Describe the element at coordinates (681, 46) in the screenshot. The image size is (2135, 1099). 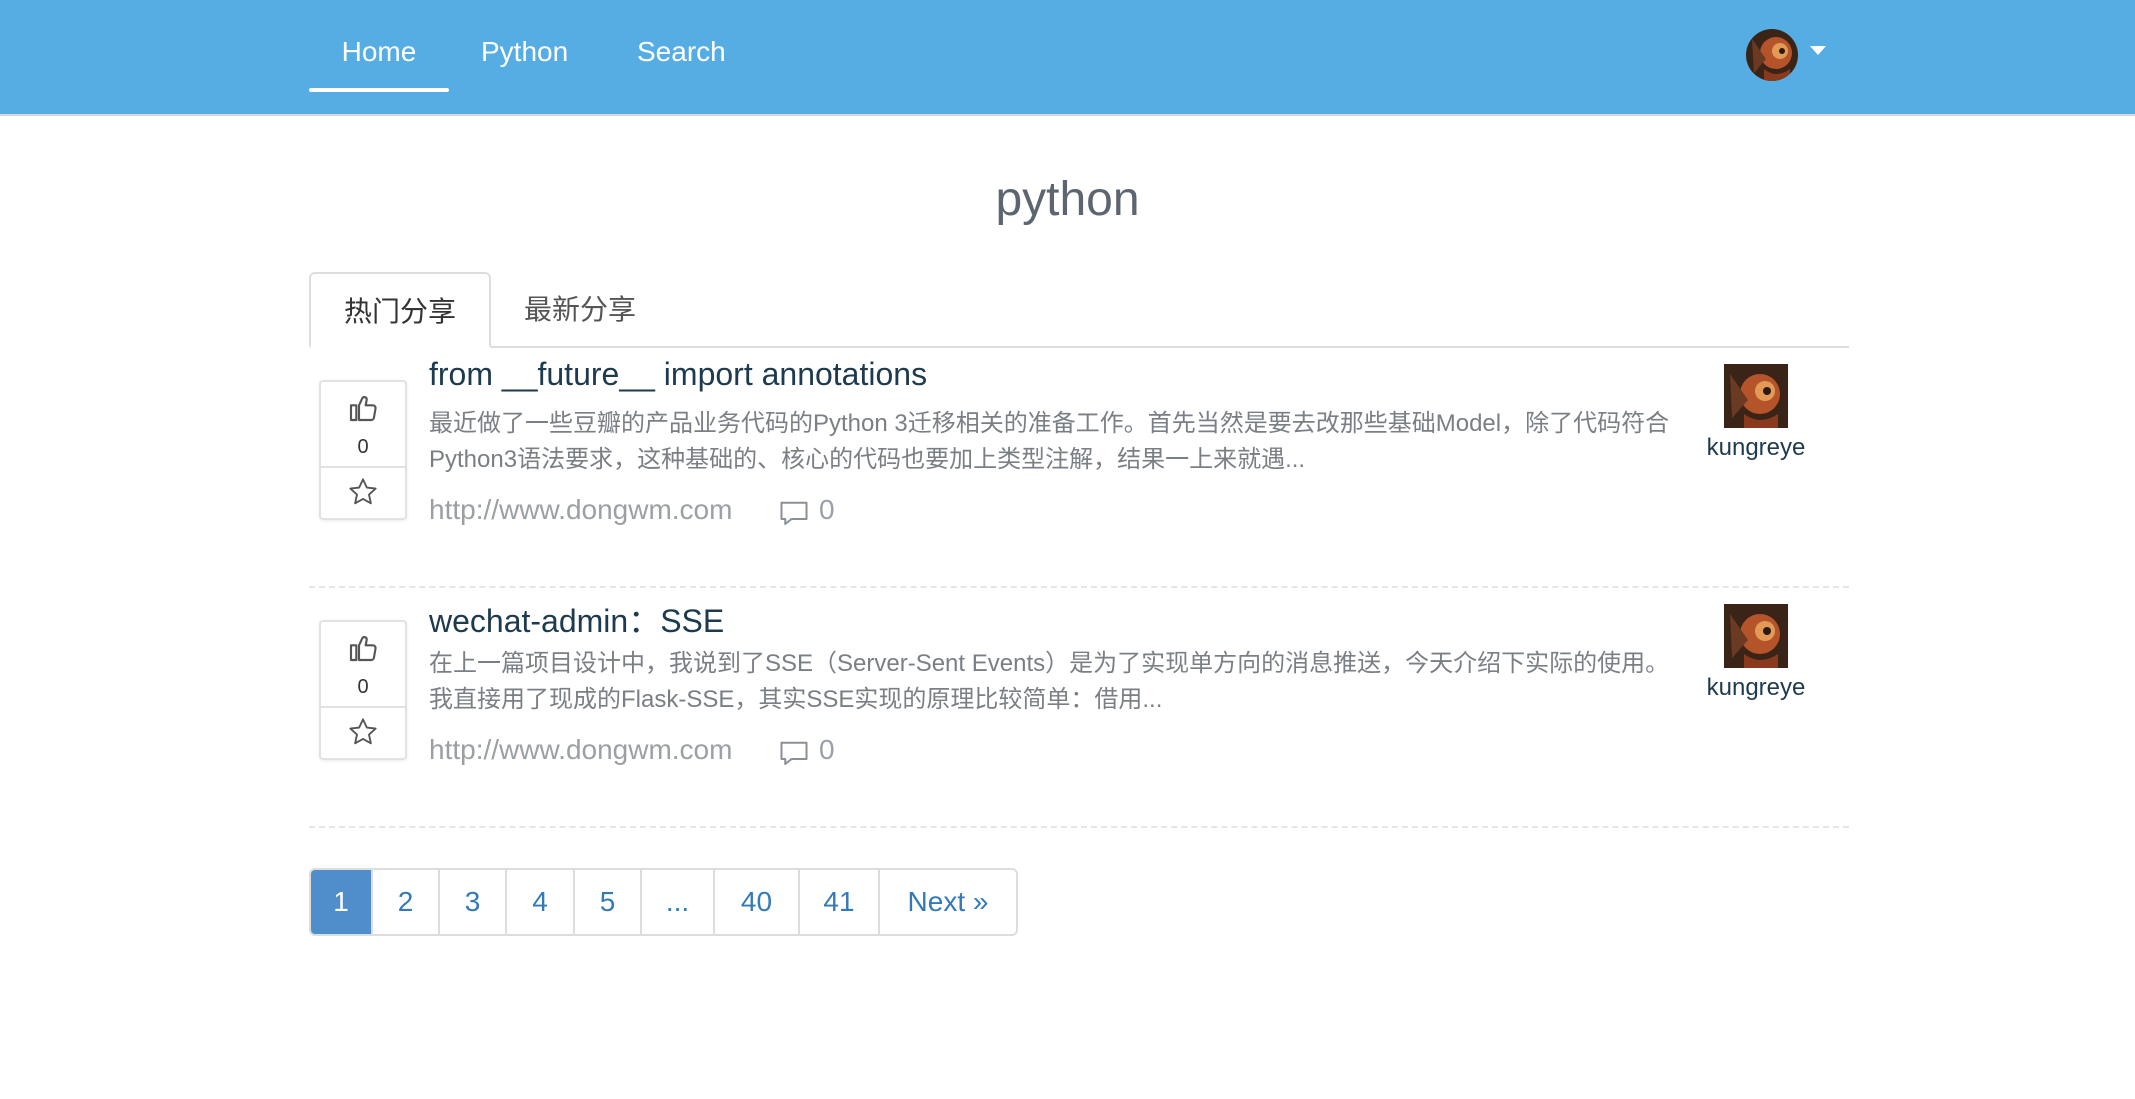
I see `nav-search: Search` at that location.